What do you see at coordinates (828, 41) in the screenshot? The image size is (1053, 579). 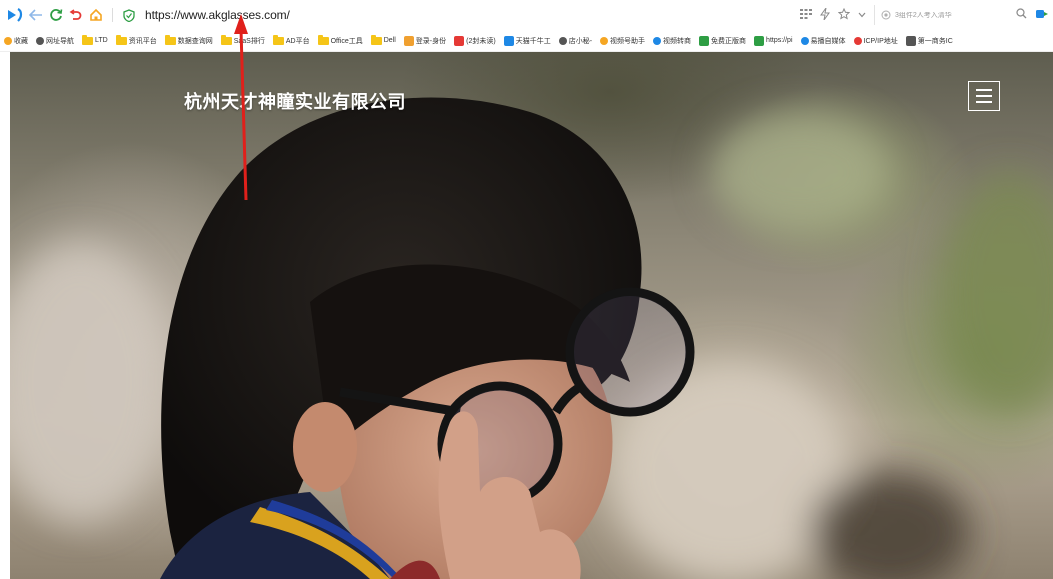 I see `bookmark-label: 易播自媒体` at bounding box center [828, 41].